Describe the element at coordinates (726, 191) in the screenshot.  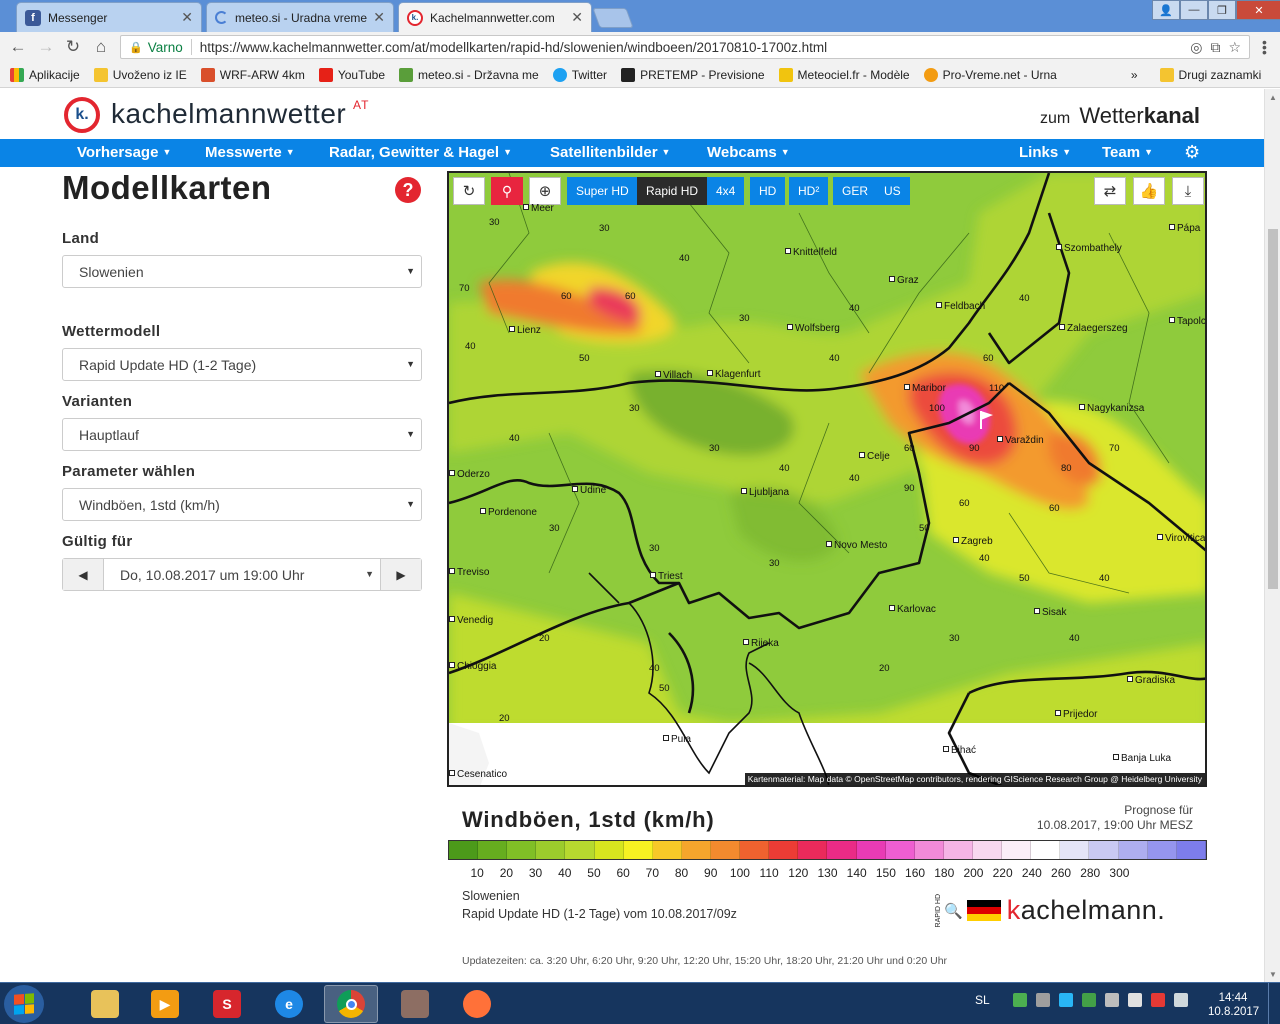
I see `model-button-4x4: 4x4` at that location.